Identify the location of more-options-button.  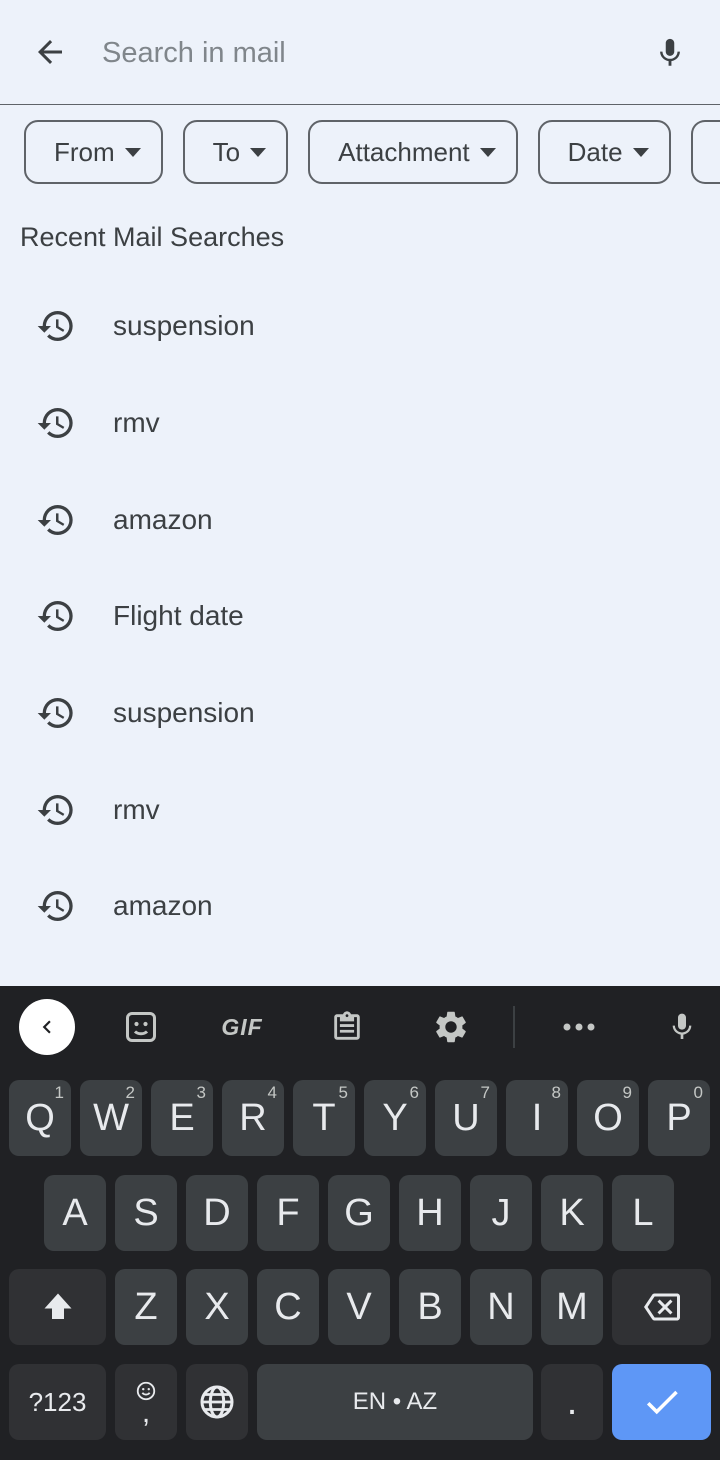
(579, 1027).